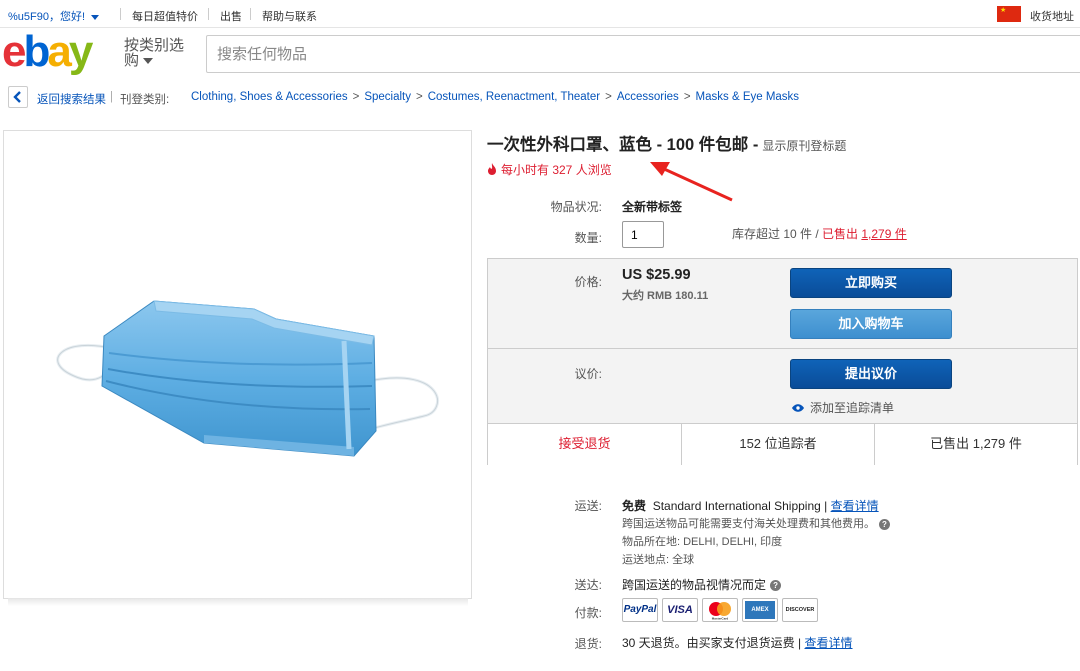  I want to click on returns-policy: 30 天退货。由买家支付退货运费 | 查看详情, so click(737, 643).